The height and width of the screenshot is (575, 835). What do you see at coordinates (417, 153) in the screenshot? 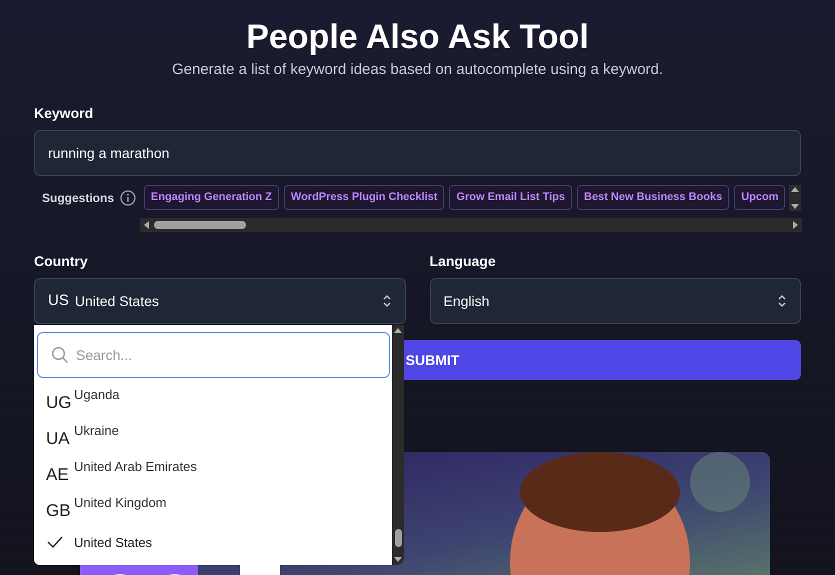
I see `keyword-field: running a marathon` at bounding box center [417, 153].